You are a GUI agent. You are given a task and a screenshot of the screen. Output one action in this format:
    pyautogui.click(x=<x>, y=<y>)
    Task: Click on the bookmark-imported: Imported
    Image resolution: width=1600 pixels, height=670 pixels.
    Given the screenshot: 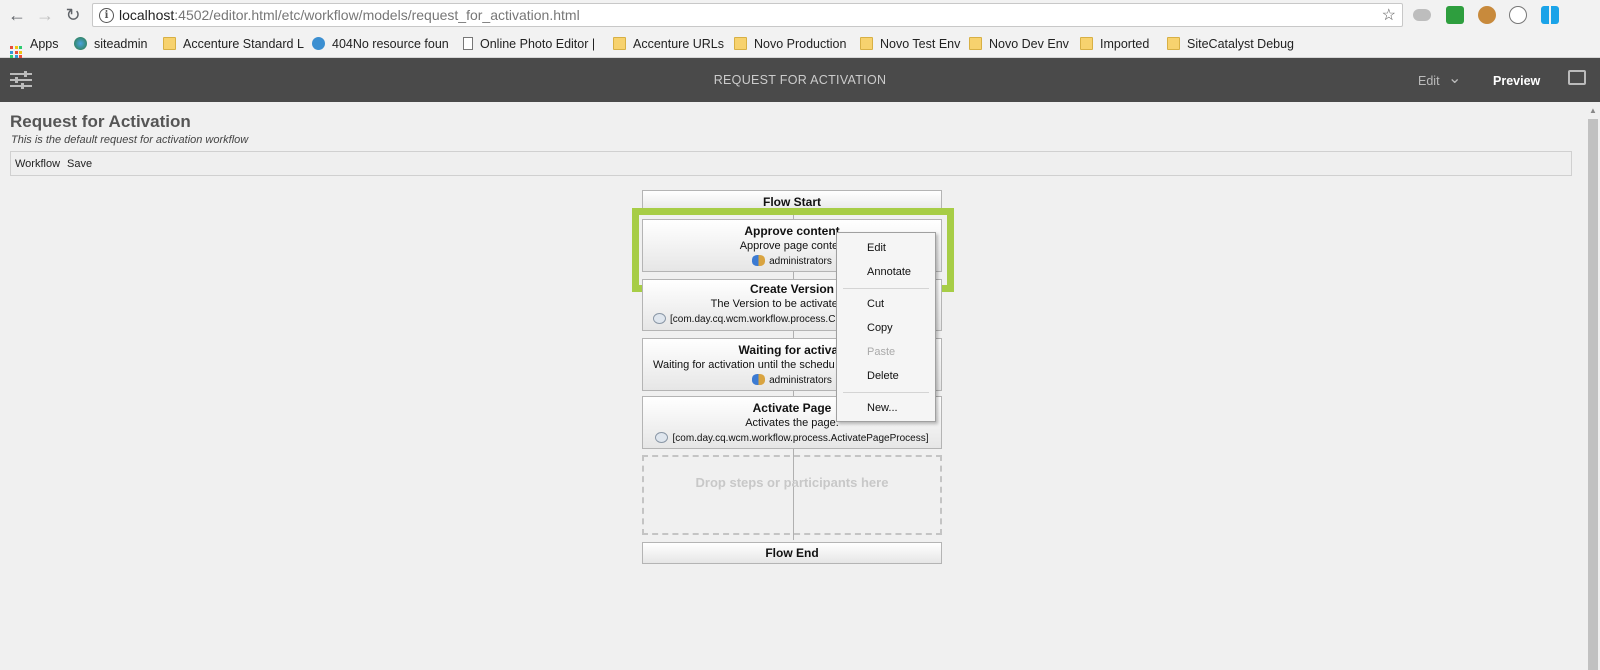 What is the action you would take?
    pyautogui.click(x=1114, y=44)
    